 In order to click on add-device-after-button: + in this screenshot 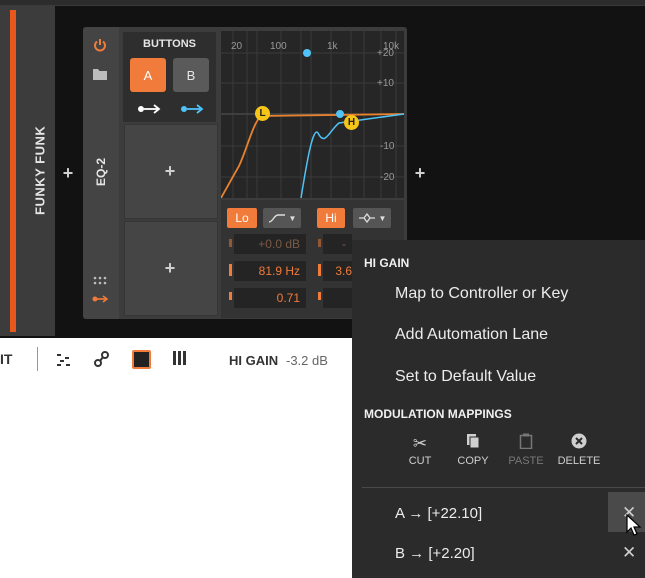, I will do `click(420, 173)`.